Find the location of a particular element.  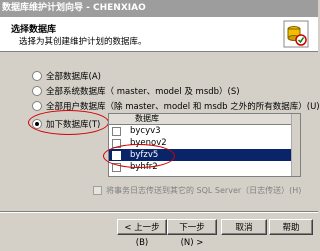

back-button: < 上一步(B) is located at coordinates (142, 233).